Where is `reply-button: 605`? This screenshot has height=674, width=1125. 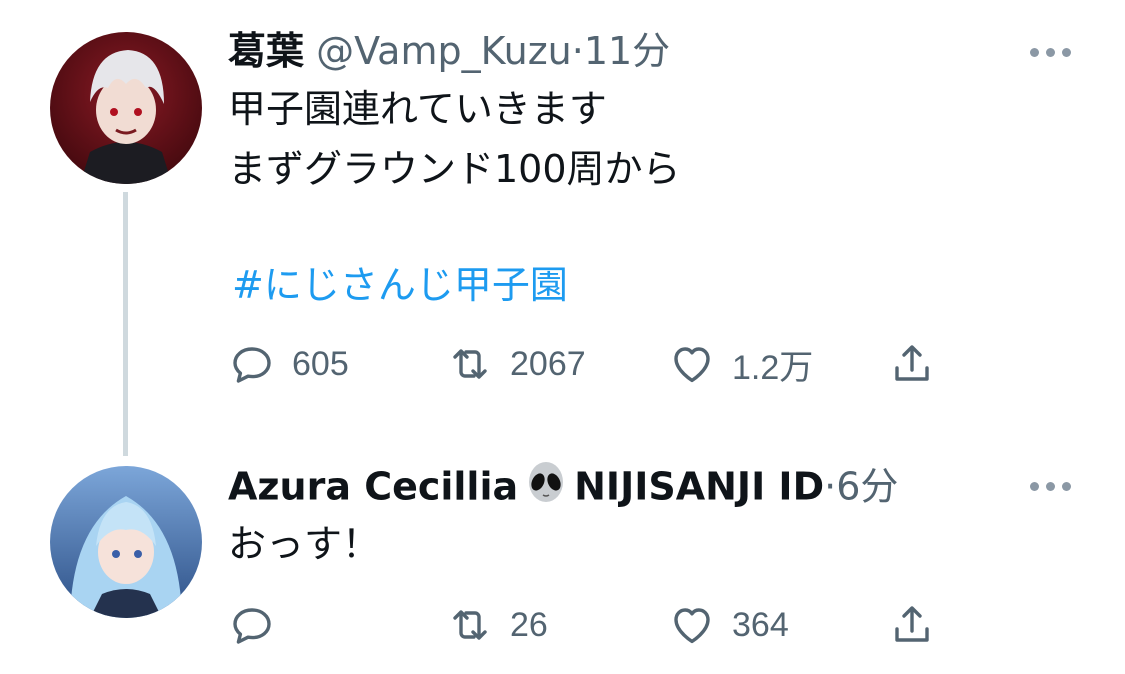 reply-button: 605 is located at coordinates (288, 364).